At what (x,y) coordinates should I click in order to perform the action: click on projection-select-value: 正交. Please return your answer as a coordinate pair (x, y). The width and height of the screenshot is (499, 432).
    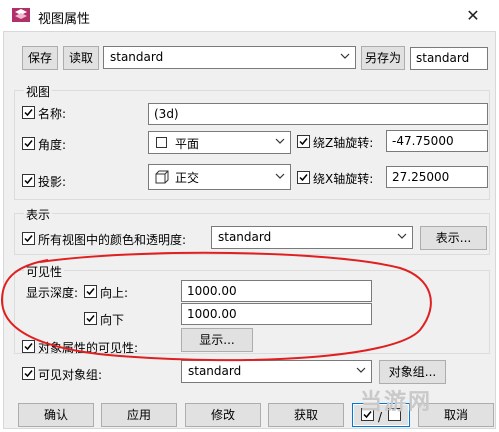
    Looking at the image, I should click on (187, 178).